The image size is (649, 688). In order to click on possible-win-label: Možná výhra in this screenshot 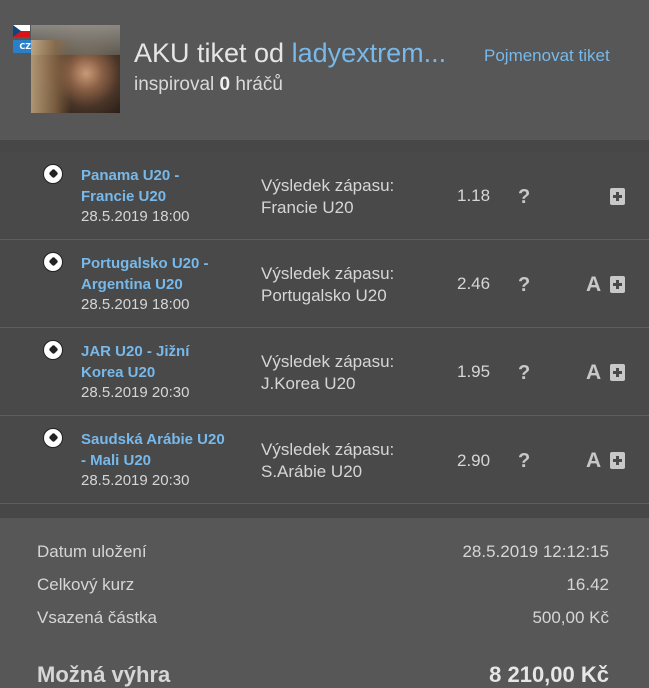, I will do `click(104, 674)`.